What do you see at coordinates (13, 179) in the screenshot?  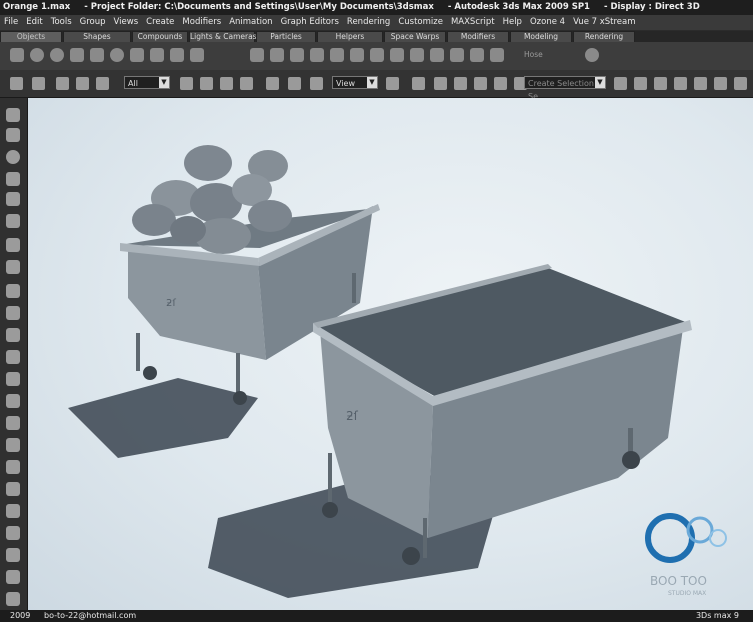 I see `tool-4-icon` at bounding box center [13, 179].